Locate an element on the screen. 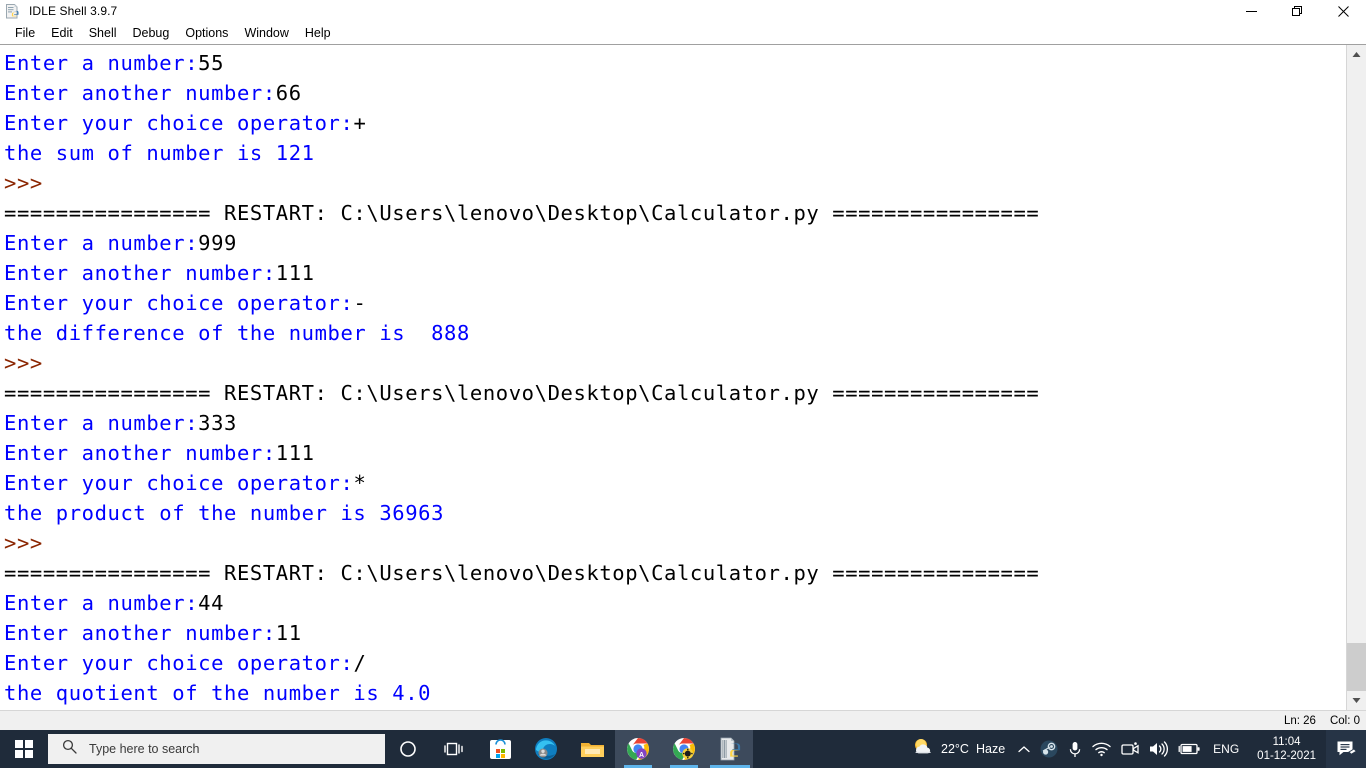 The image size is (1366, 768). console-text-segment: * is located at coordinates (360, 483).